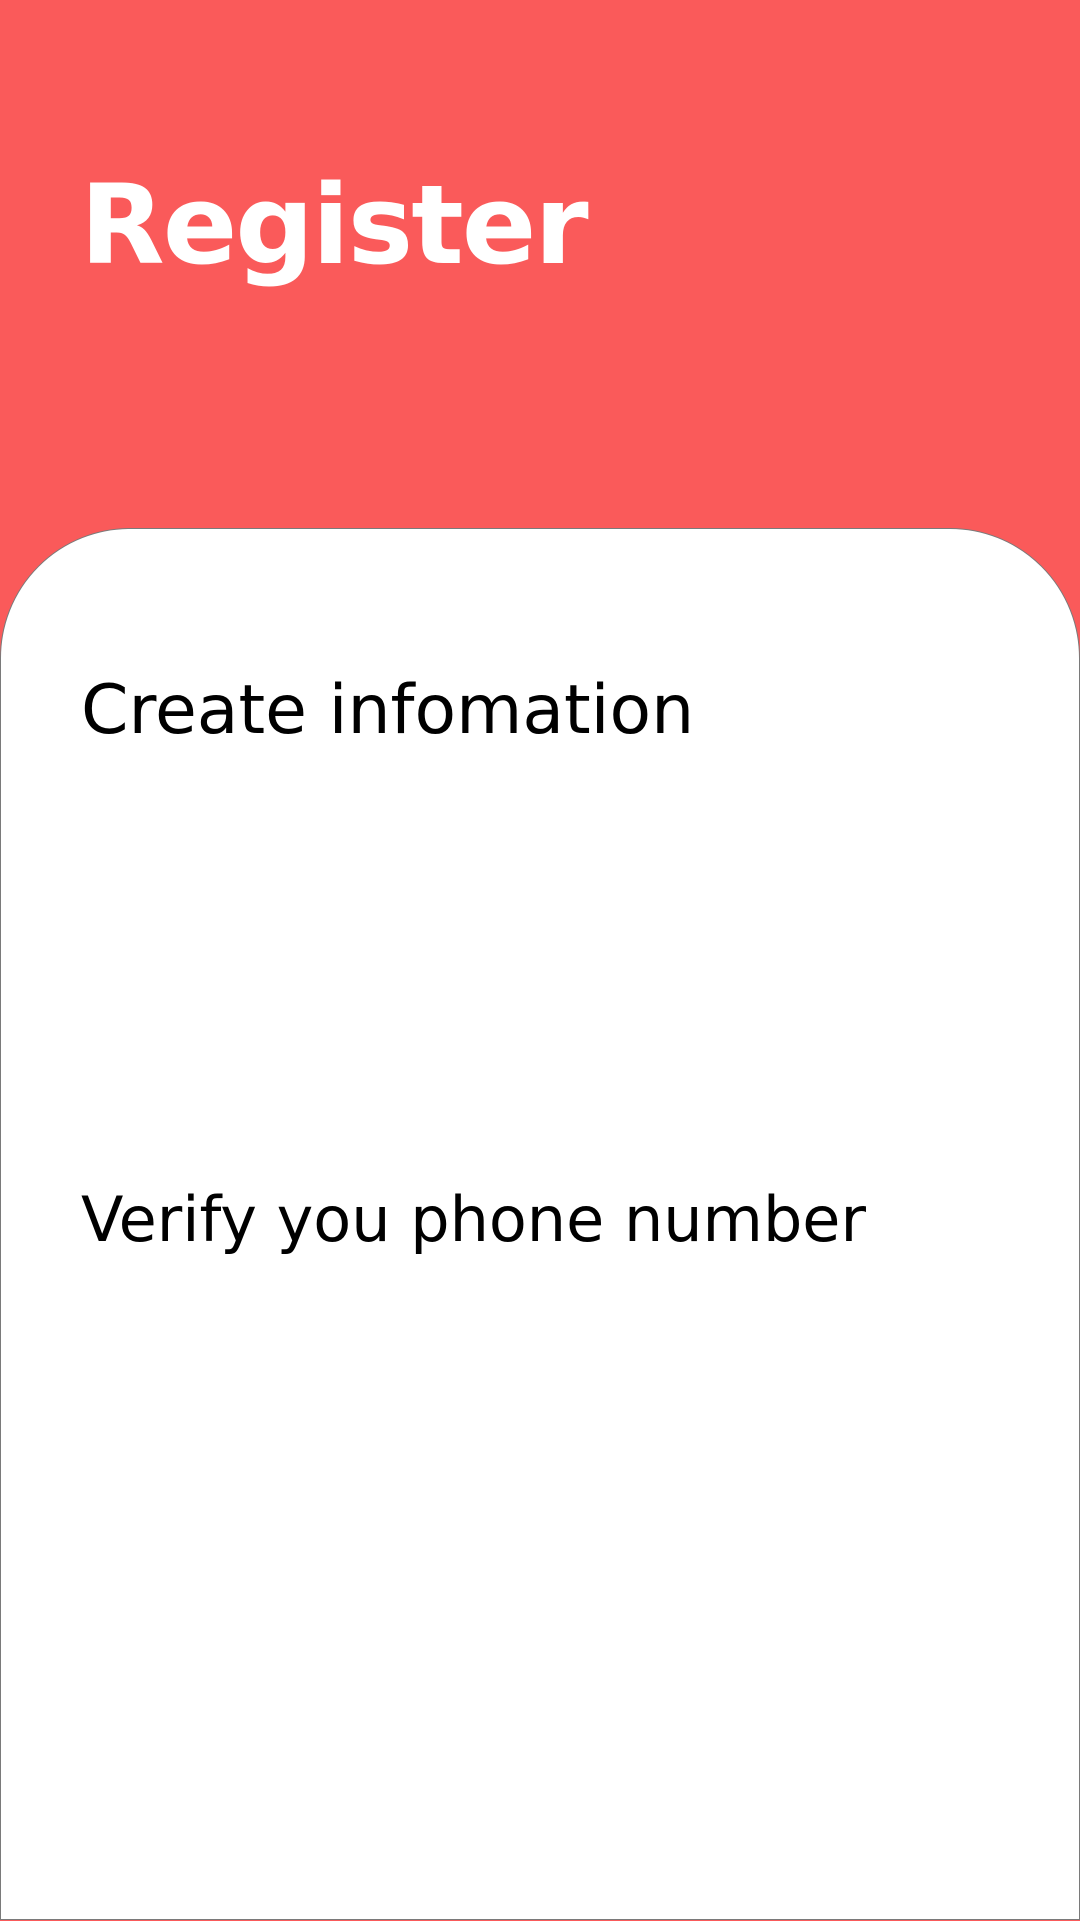  What do you see at coordinates (334, 225) in the screenshot?
I see `page-title: Register` at bounding box center [334, 225].